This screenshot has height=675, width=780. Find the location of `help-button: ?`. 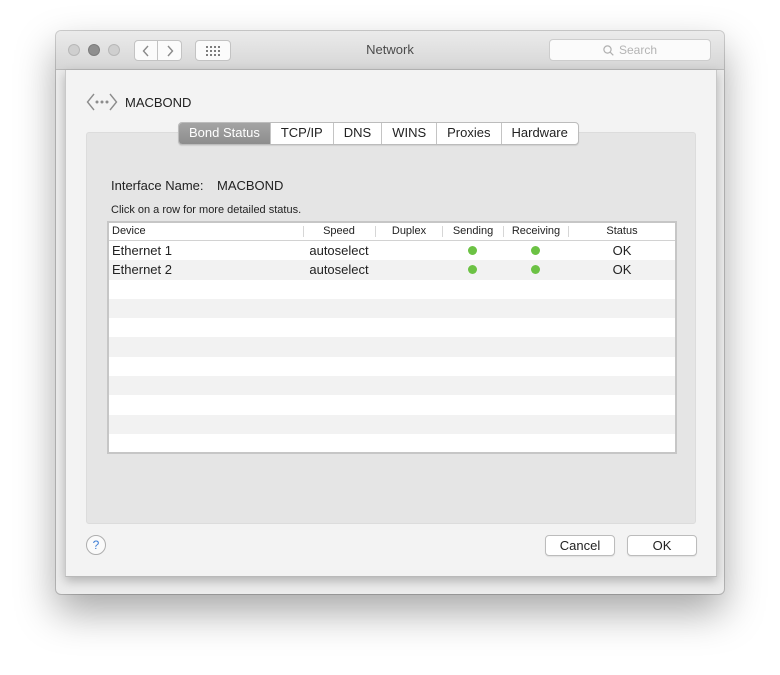

help-button: ? is located at coordinates (96, 545).